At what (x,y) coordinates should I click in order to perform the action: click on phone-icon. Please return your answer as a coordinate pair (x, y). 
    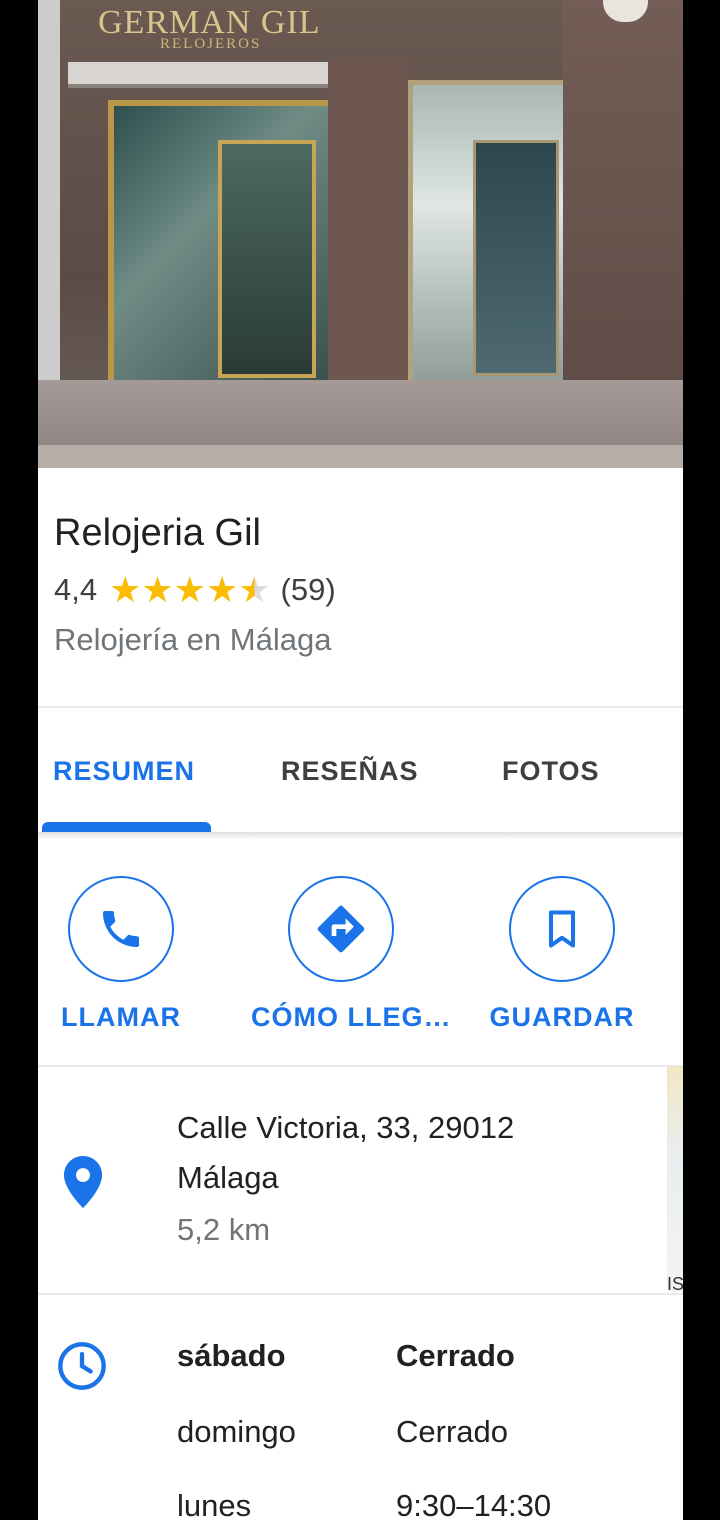
    Looking at the image, I should click on (121, 929).